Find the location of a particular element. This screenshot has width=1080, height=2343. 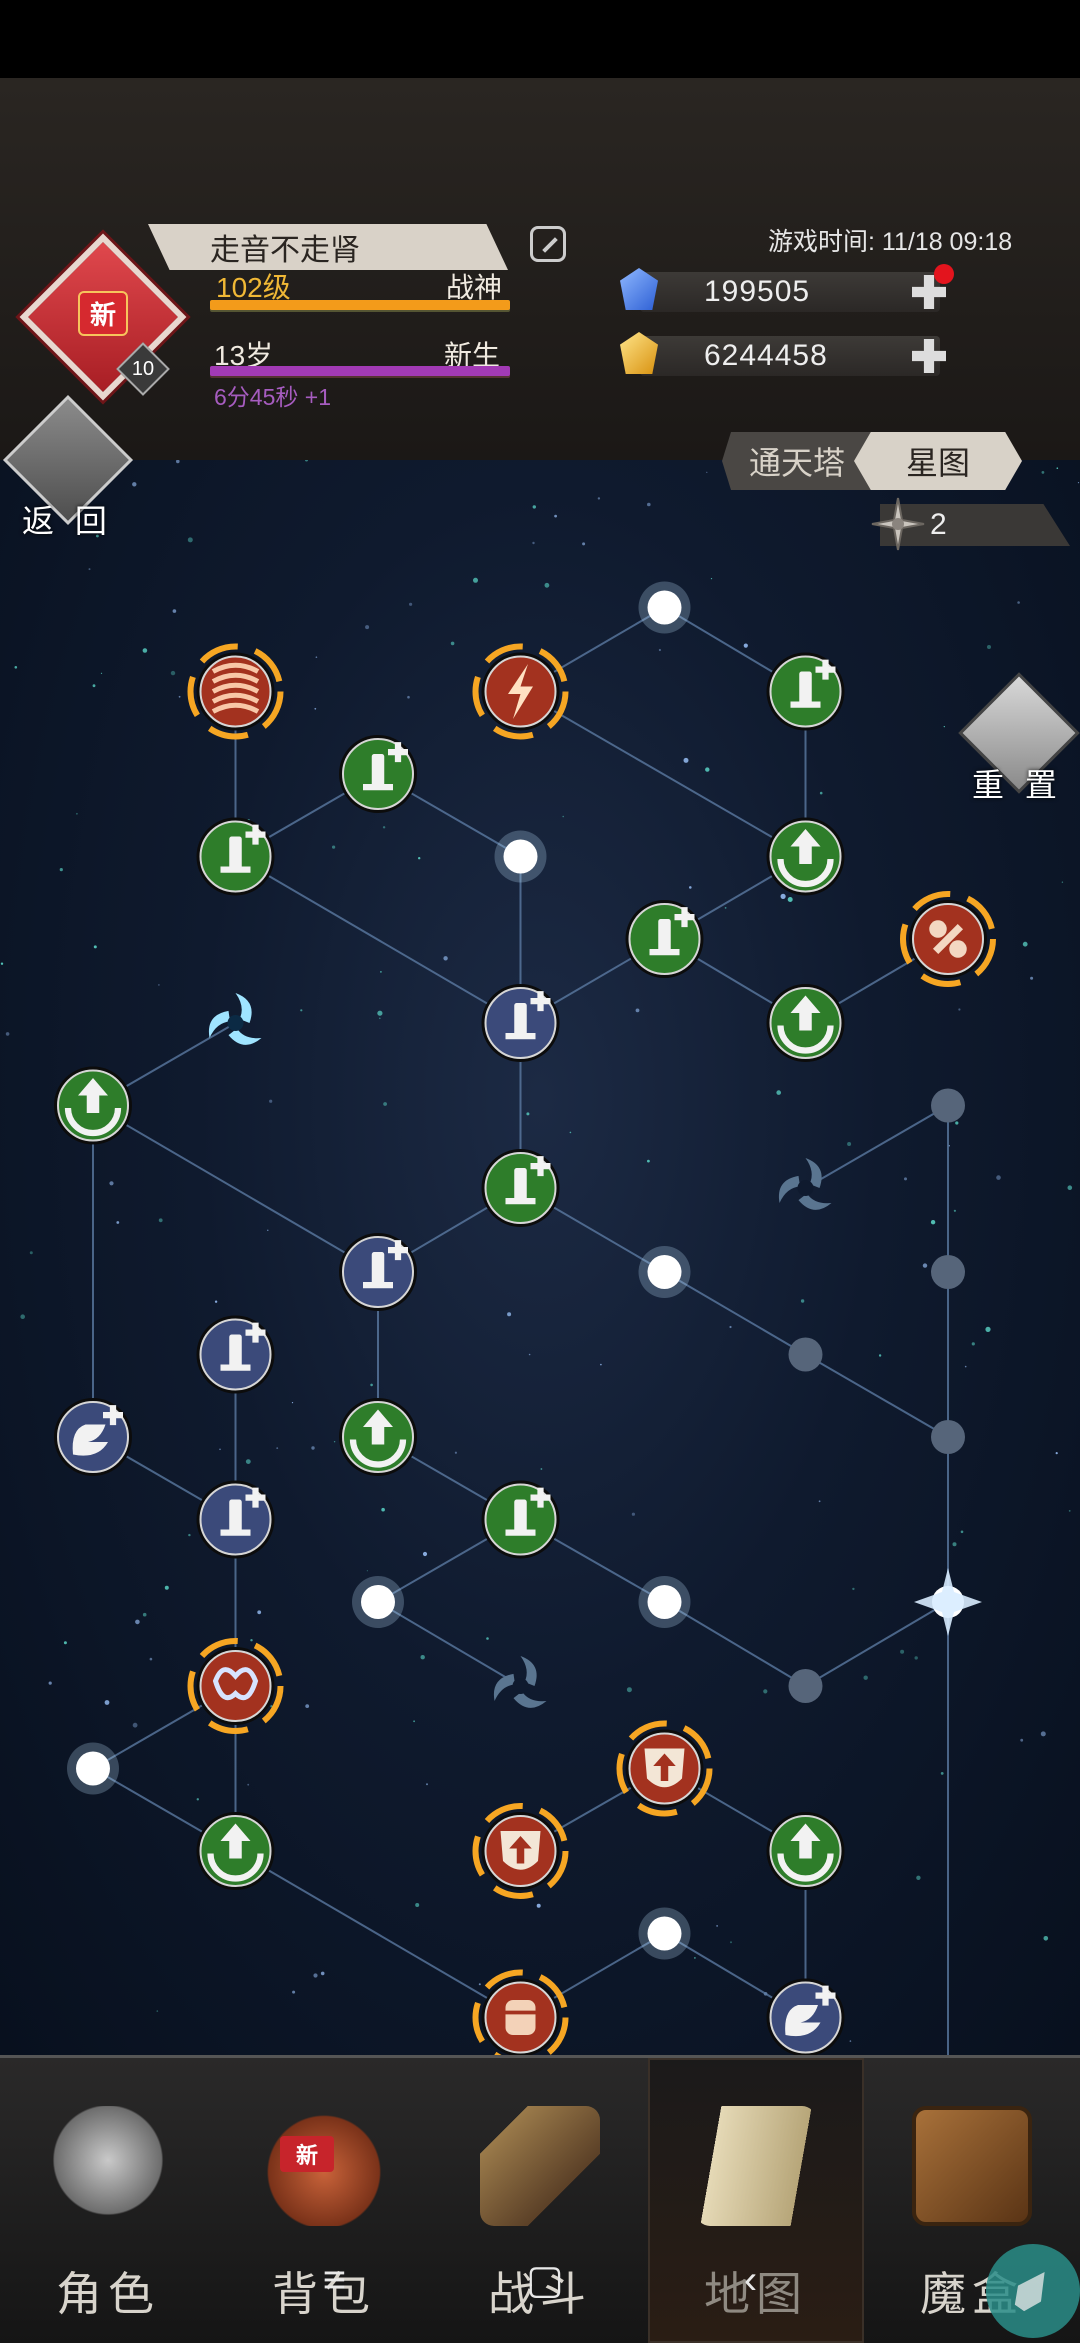

status-bar is located at coordinates (540, 39).